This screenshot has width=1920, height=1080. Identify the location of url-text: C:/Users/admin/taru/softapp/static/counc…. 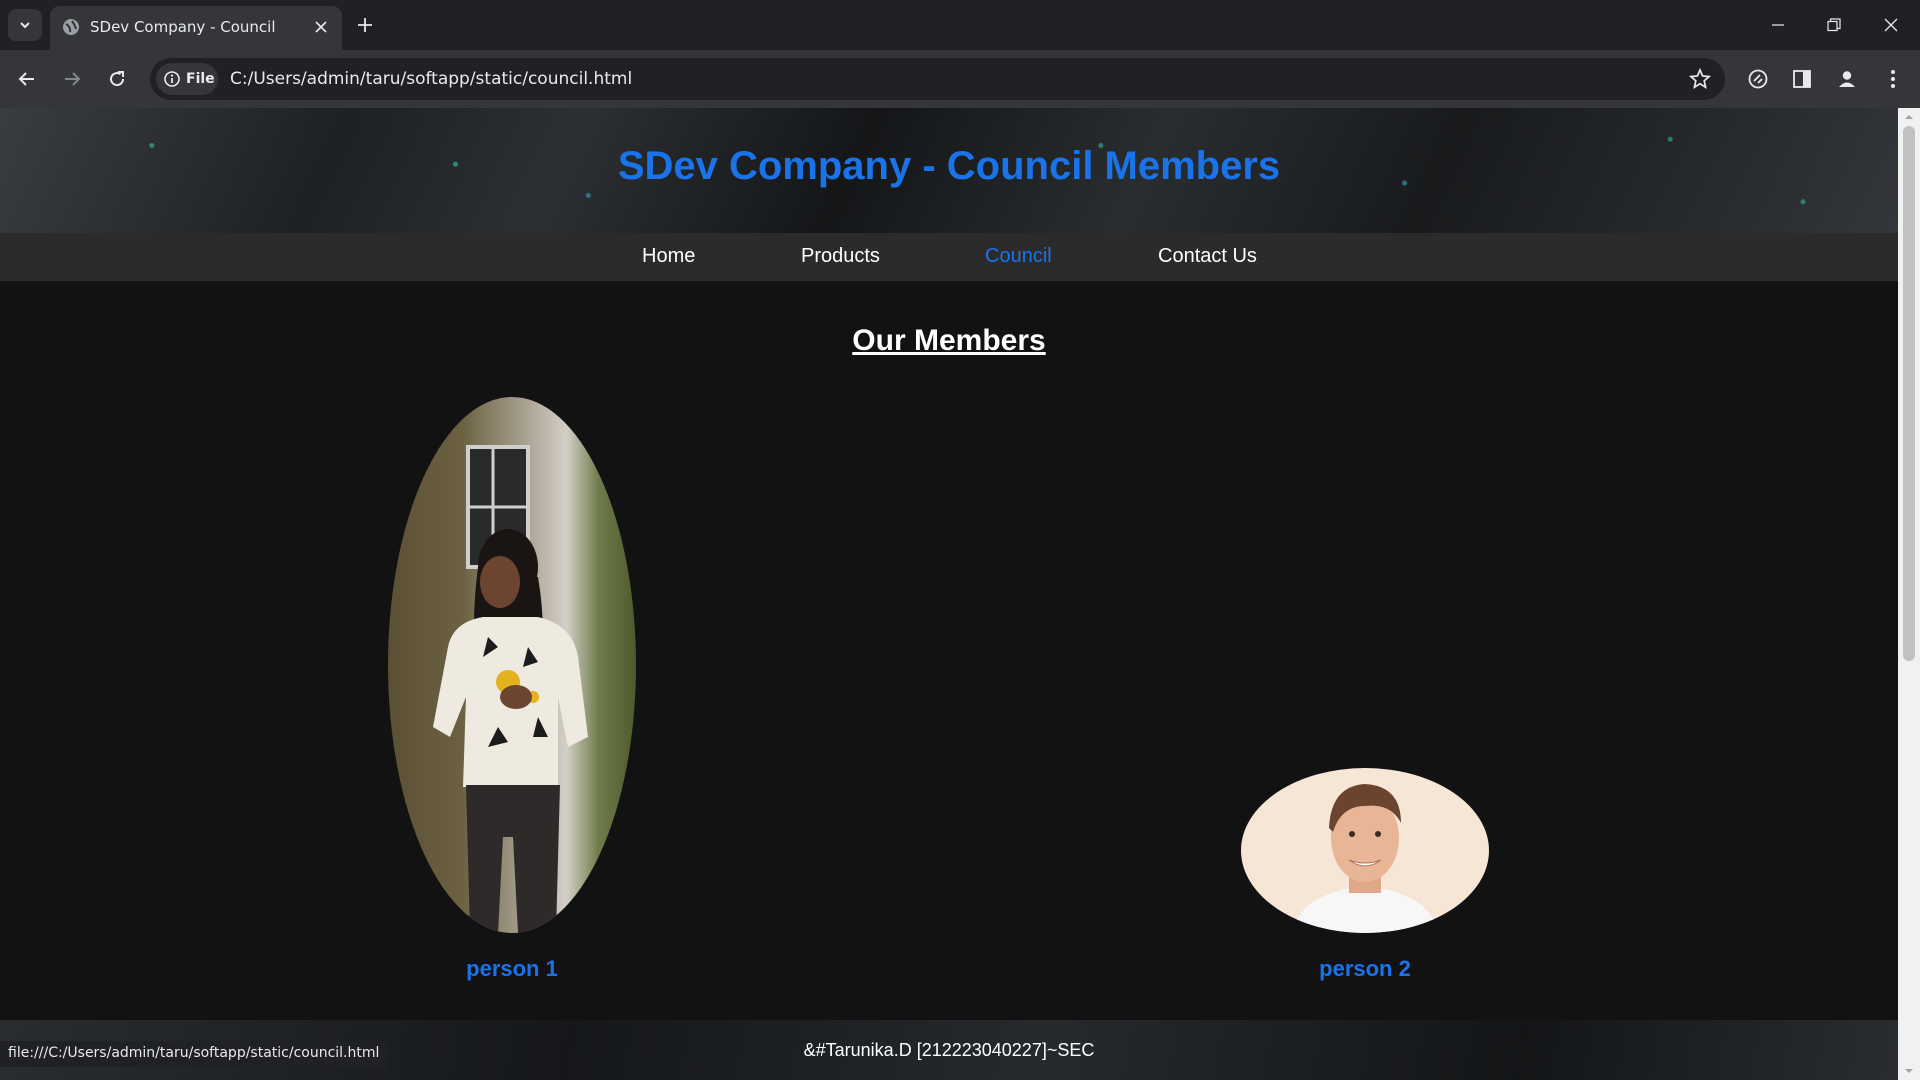
(431, 79).